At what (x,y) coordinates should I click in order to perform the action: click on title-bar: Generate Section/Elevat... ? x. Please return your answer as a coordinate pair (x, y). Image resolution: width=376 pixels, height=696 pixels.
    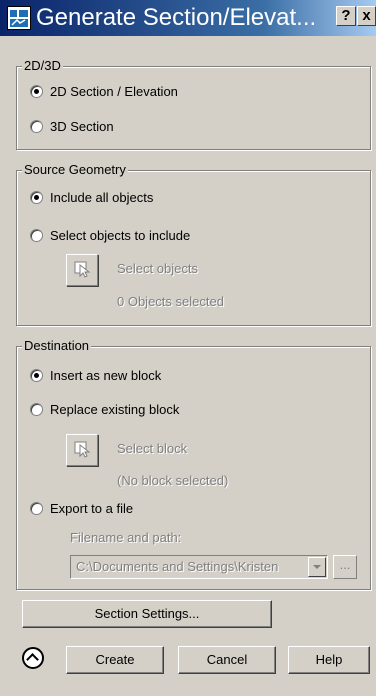
    Looking at the image, I should click on (188, 18).